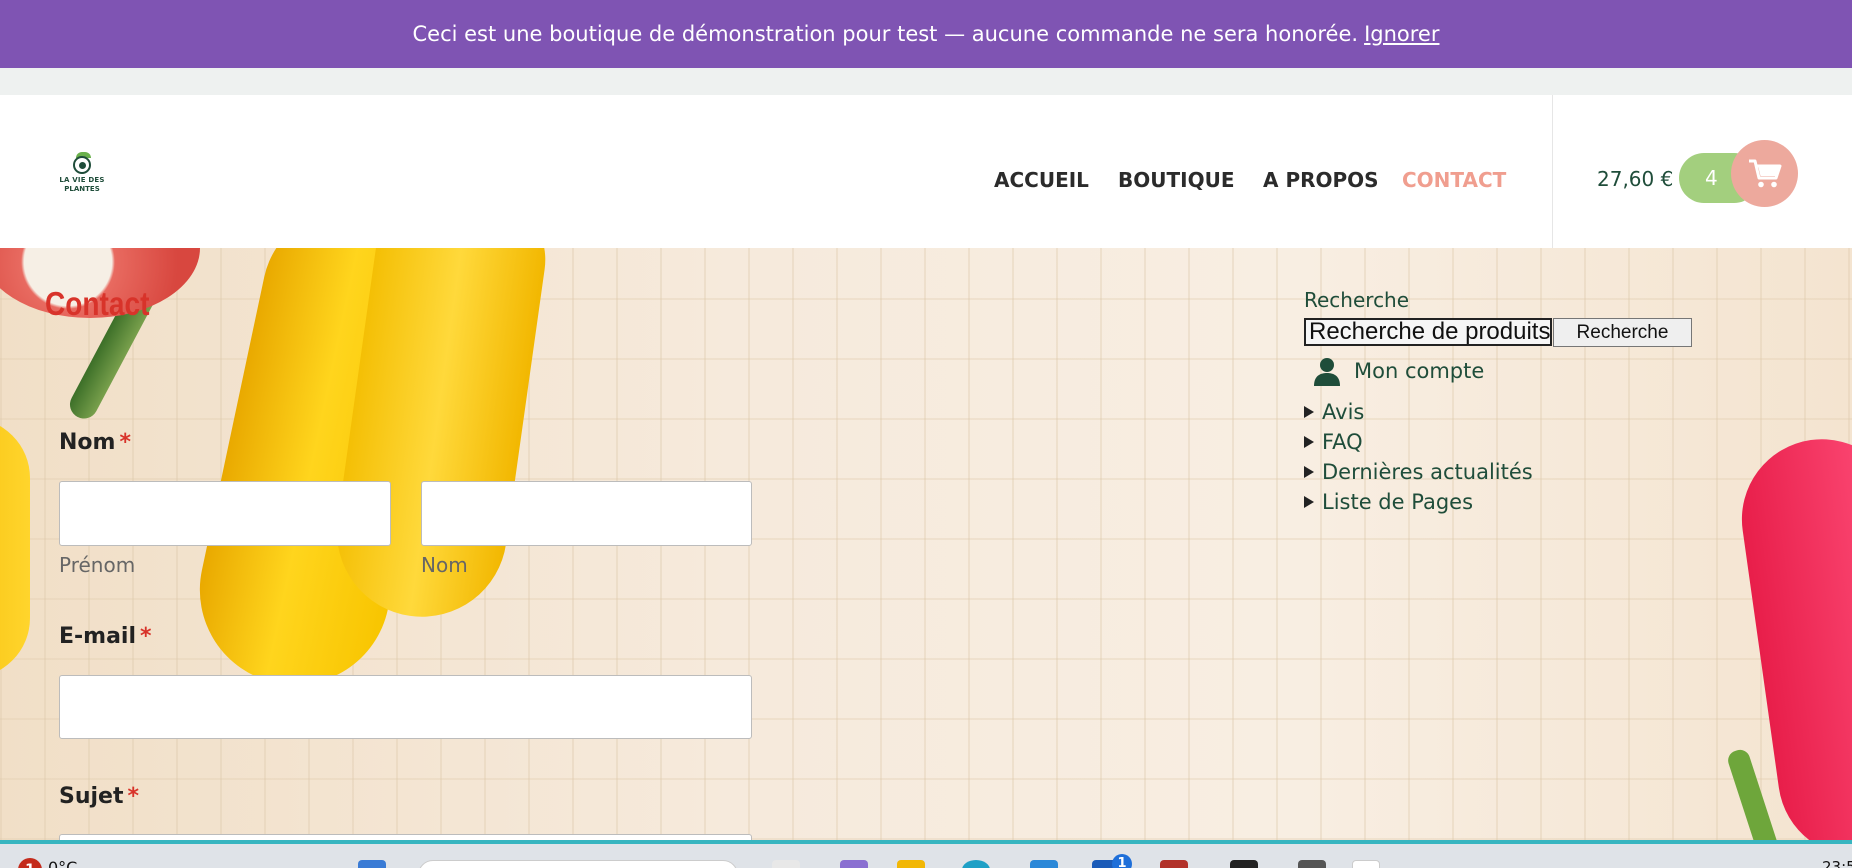 The image size is (1852, 868). Describe the element at coordinates (87, 442) in the screenshot. I see `name-label-text: Nom` at that location.